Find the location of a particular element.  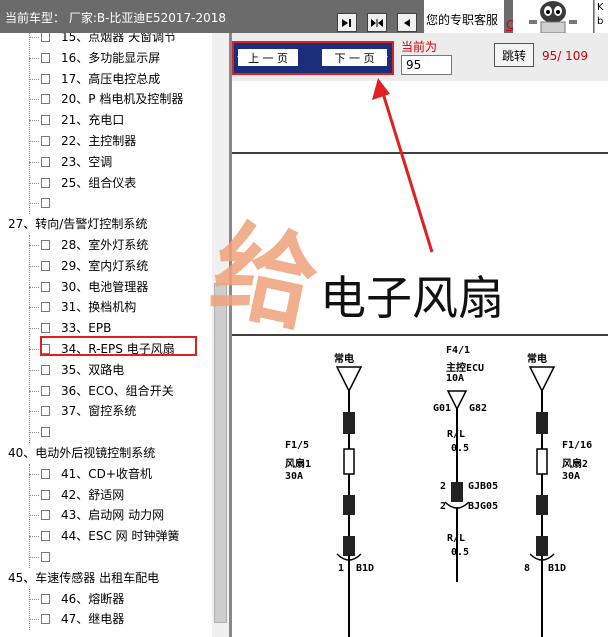

jump-button: 跳转 is located at coordinates (514, 55).